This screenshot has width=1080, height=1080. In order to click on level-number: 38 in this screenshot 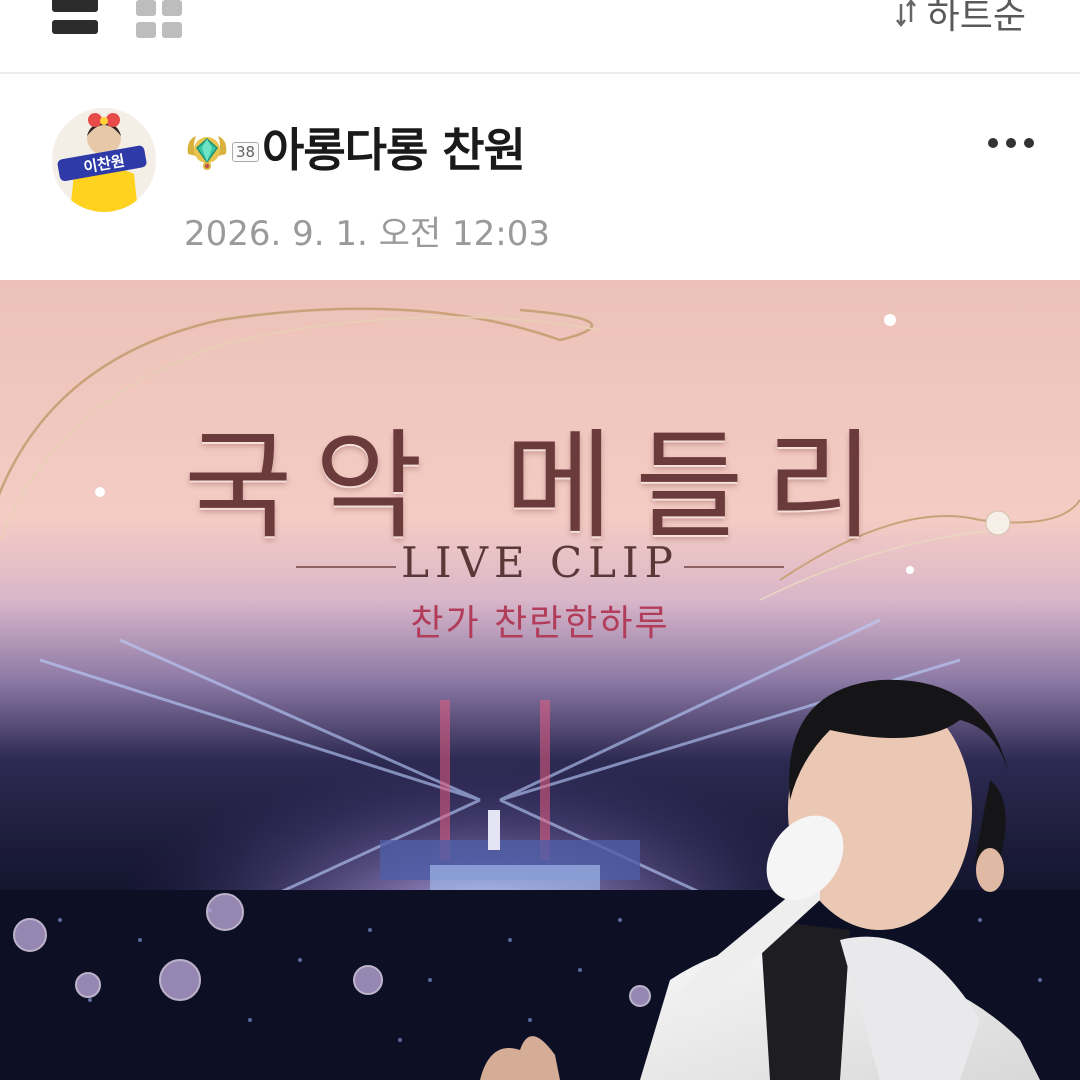, I will do `click(246, 152)`.